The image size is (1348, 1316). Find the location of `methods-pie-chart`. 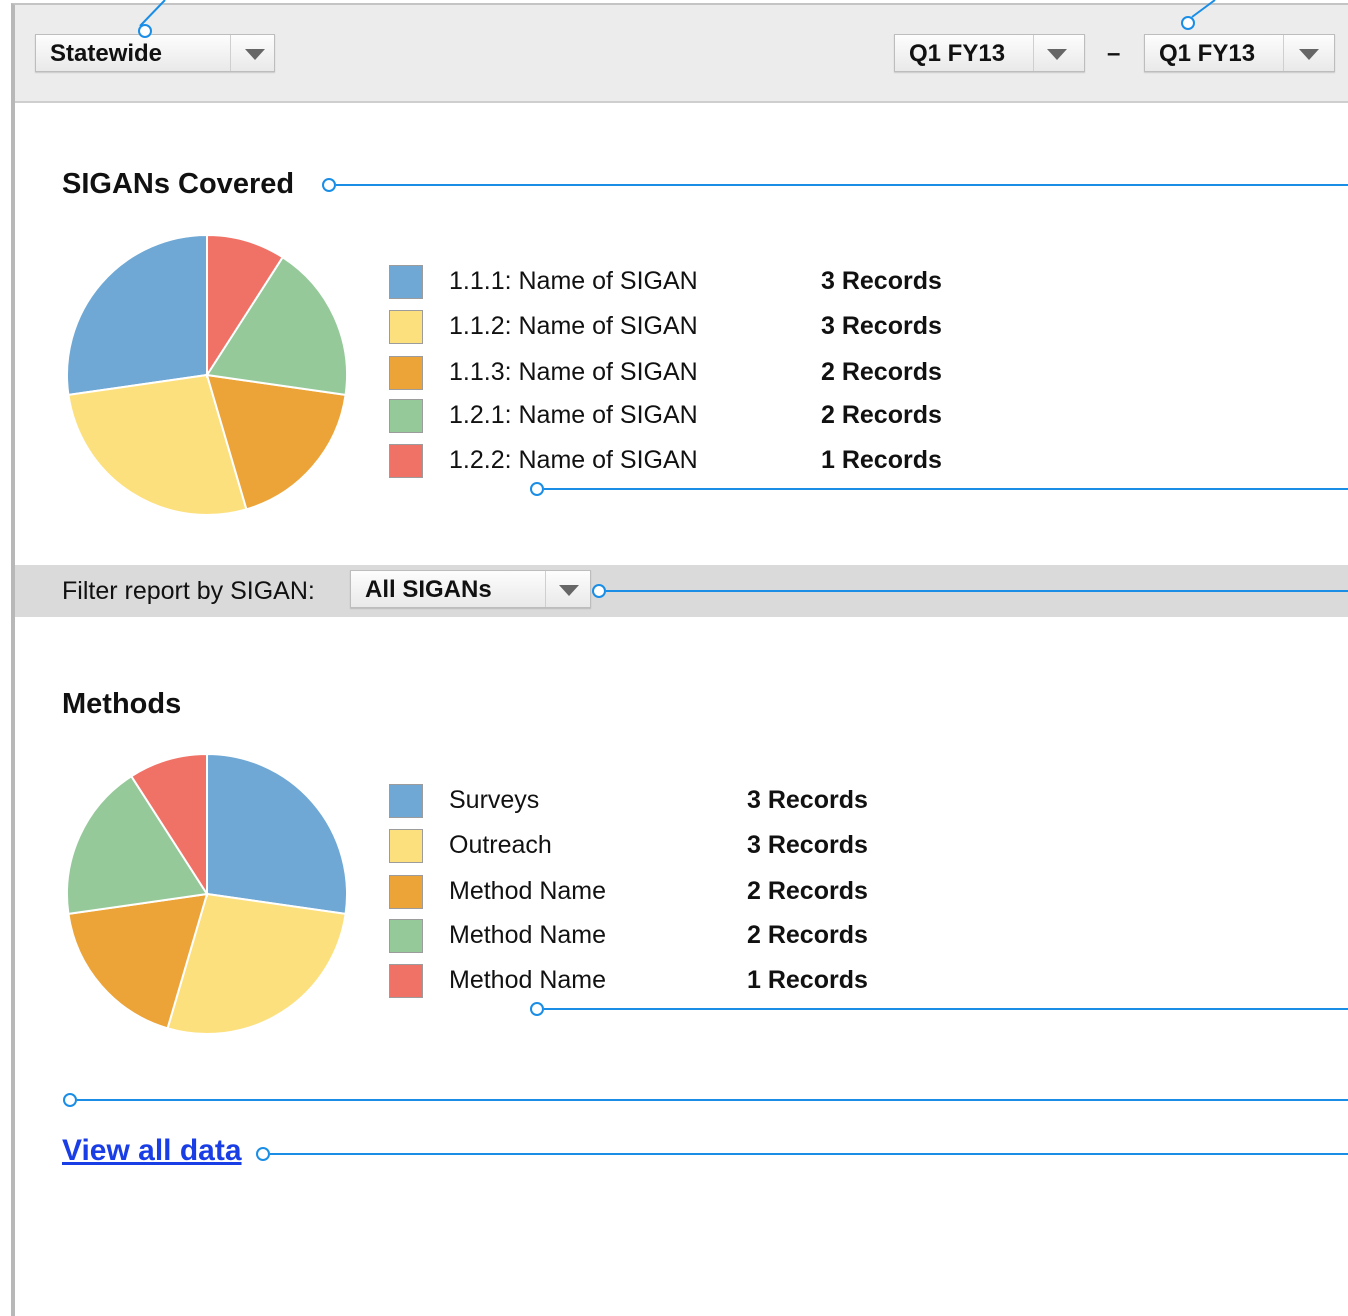

methods-pie-chart is located at coordinates (207, 893).